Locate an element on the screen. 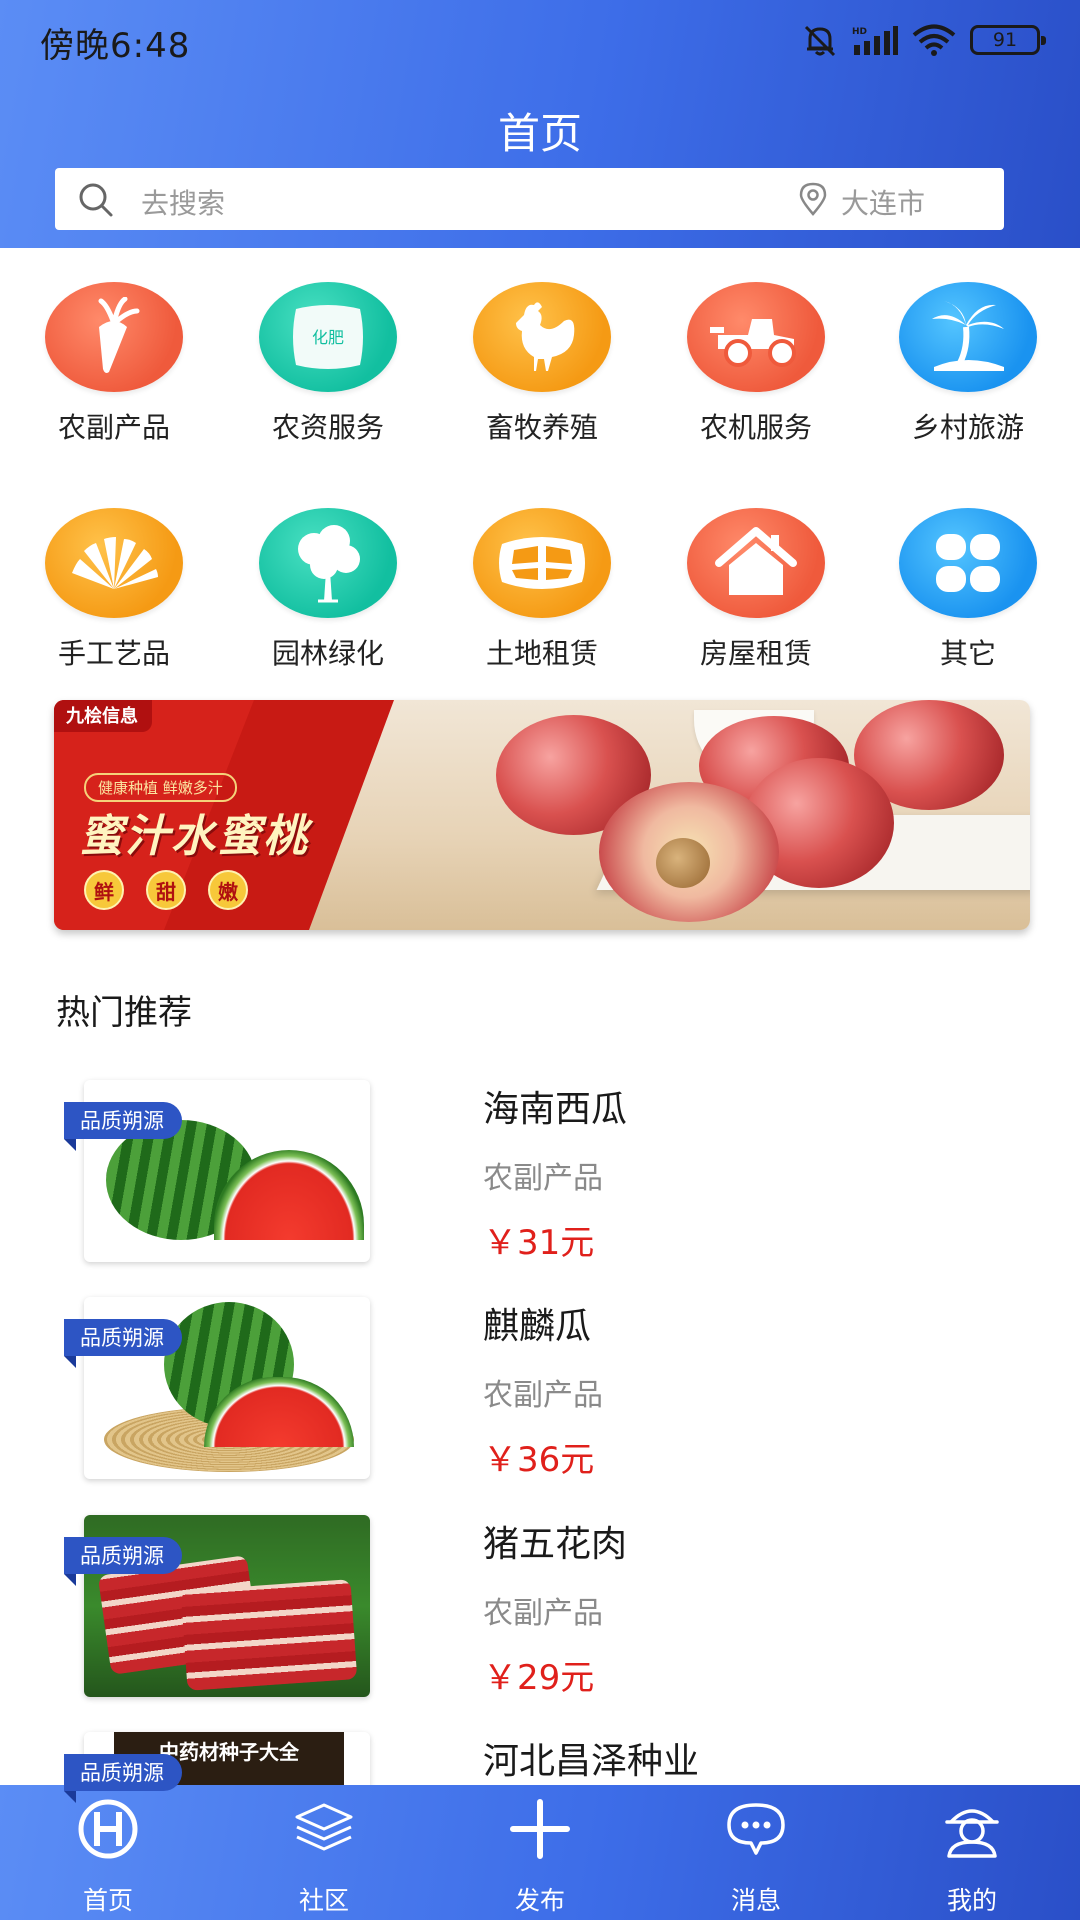  category-land-lease: 土地租赁 is located at coordinates (542, 590).